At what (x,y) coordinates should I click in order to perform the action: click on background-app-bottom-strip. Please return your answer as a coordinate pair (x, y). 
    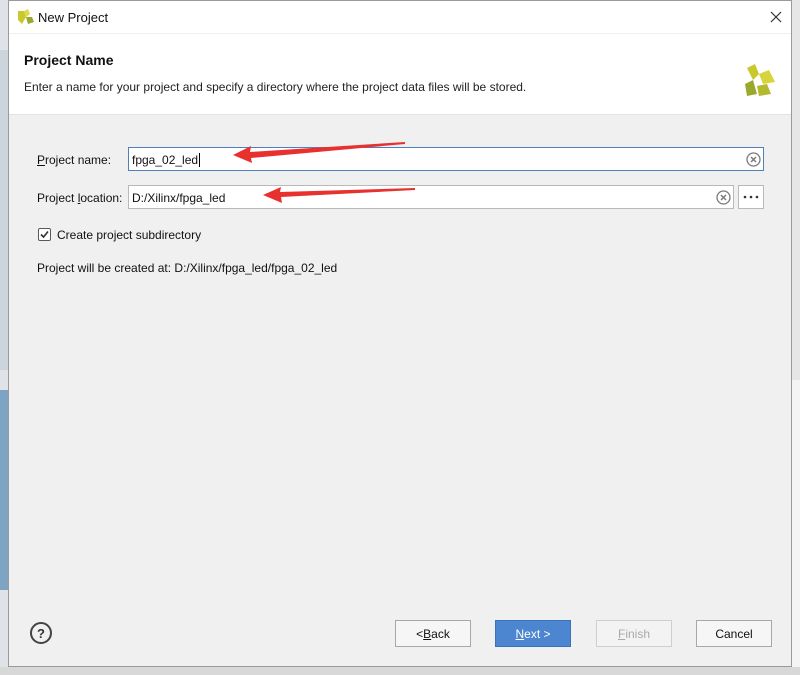
    Looking at the image, I should click on (400, 671).